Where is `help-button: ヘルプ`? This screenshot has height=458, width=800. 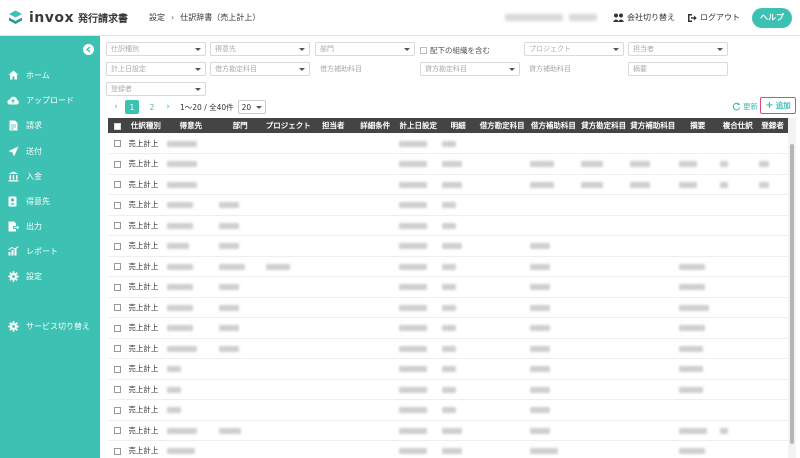 help-button: ヘルプ is located at coordinates (772, 17).